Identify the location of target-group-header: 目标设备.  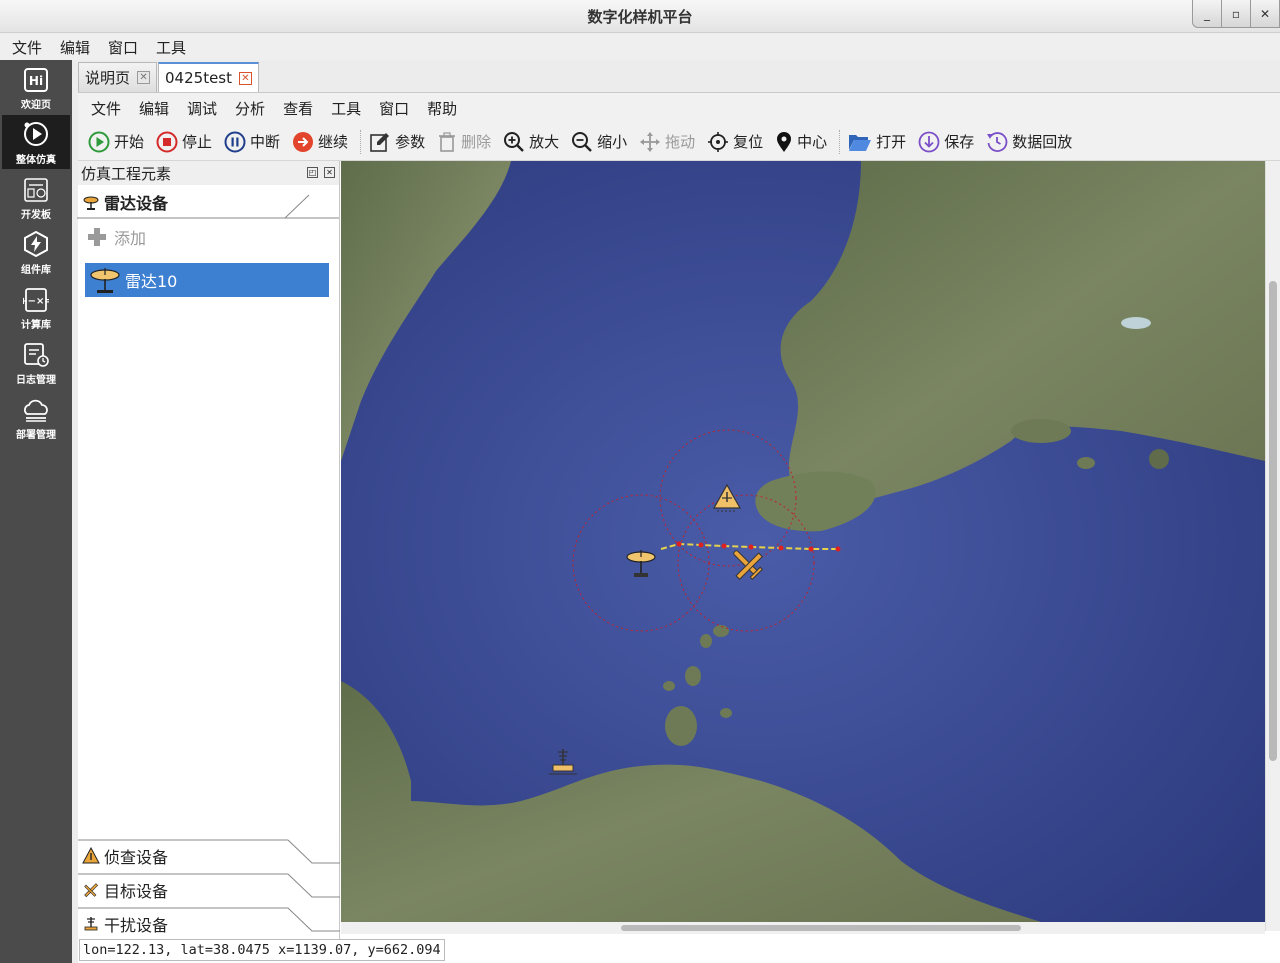
(209, 890).